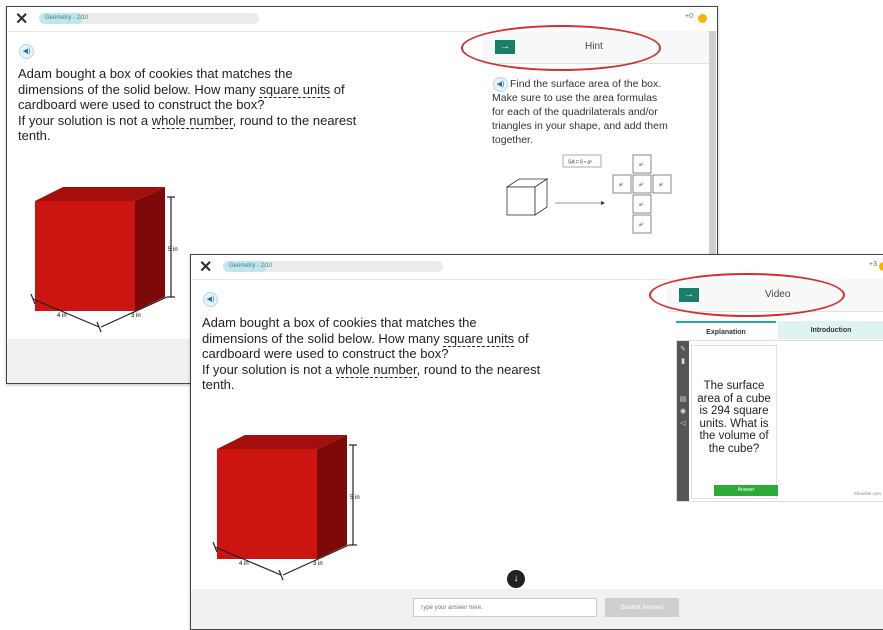 The width and height of the screenshot is (883, 630). Describe the element at coordinates (642, 607) in the screenshot. I see `submit-answer-button: Submit Answer` at that location.